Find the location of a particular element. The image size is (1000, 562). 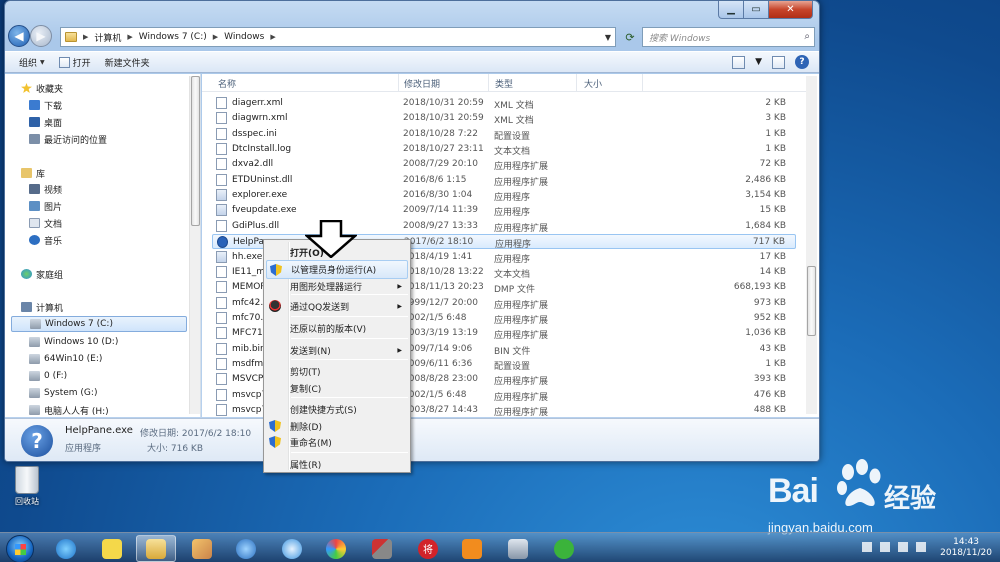

menu-item-11: 属性(R) is located at coordinates (337, 464).